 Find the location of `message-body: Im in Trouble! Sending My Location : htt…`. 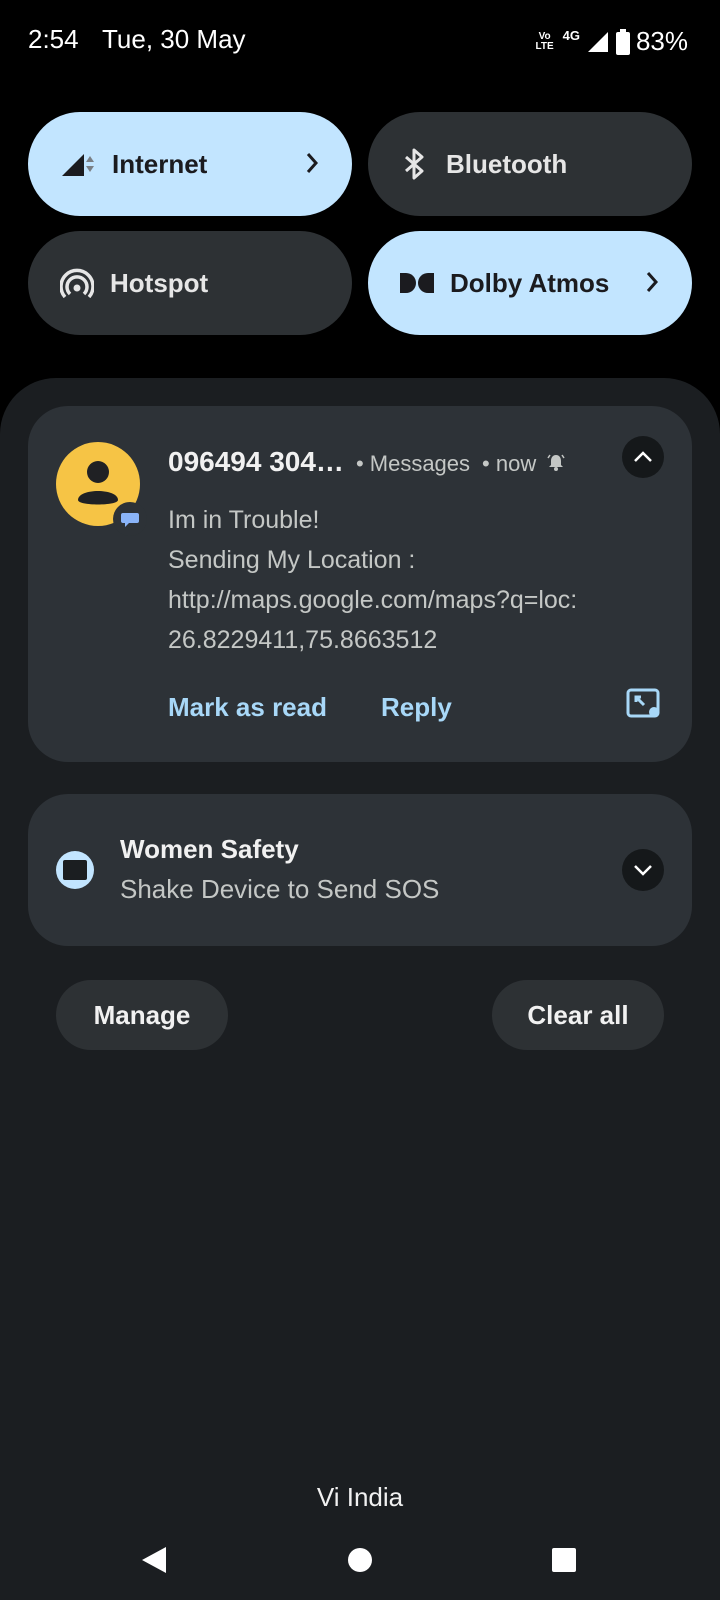

message-body: Im in Trouble! Sending My Location : htt… is located at coordinates (418, 580).